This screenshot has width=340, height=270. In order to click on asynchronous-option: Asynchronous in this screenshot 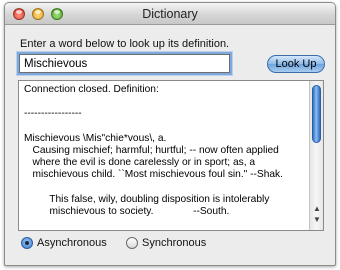, I will do `click(64, 243)`.